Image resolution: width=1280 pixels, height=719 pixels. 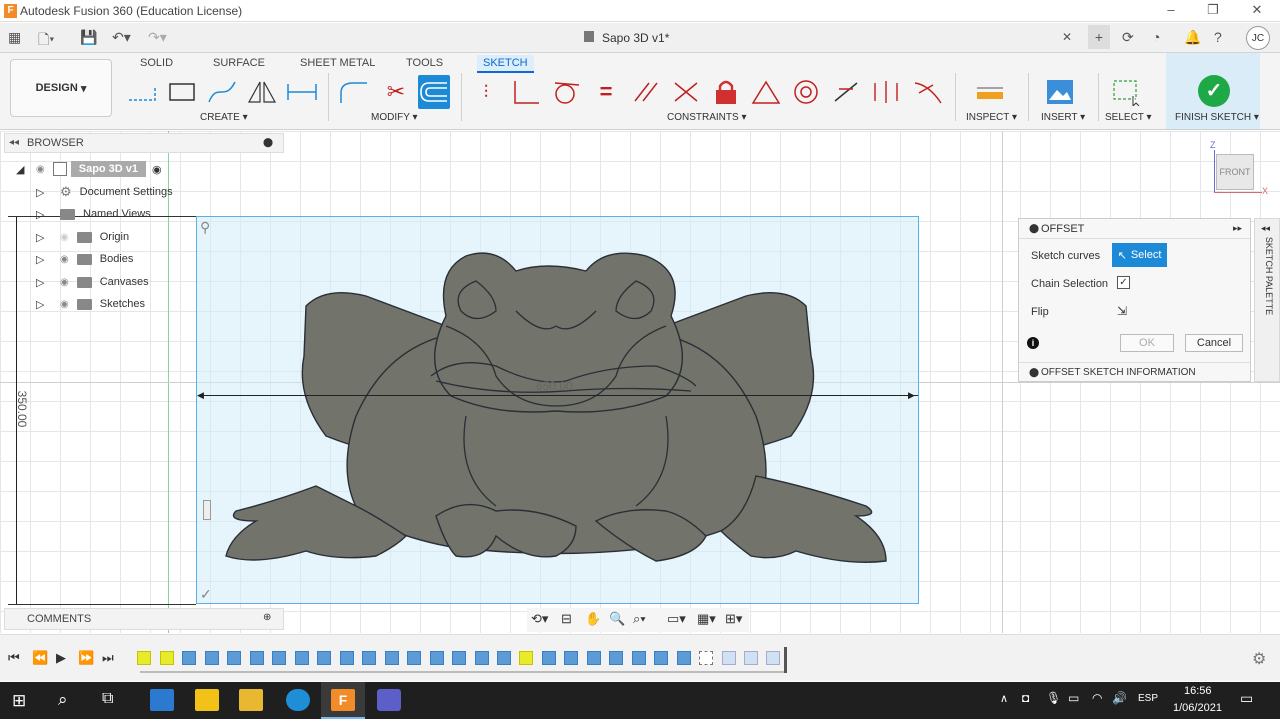 What do you see at coordinates (606, 92) in the screenshot?
I see `equal-icon: =` at bounding box center [606, 92].